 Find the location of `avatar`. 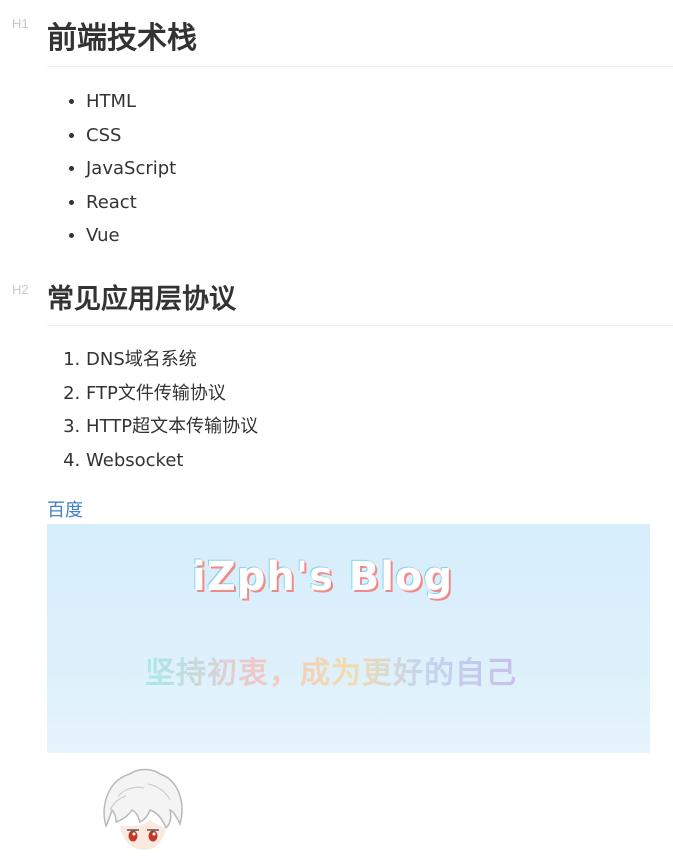

avatar is located at coordinates (143, 809).